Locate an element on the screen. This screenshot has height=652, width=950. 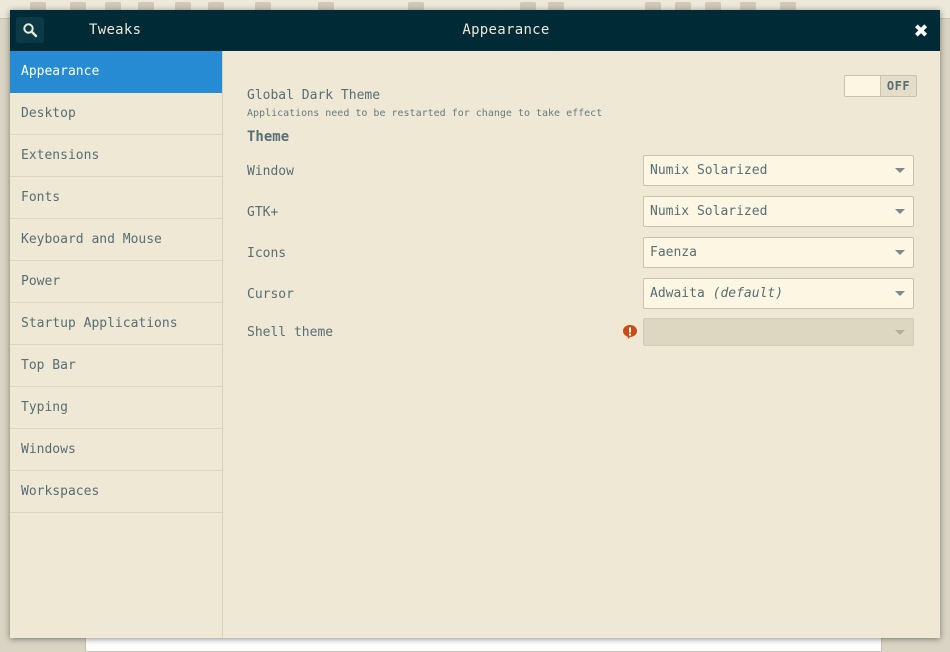
switch-state-label: OFF is located at coordinates (898, 86).